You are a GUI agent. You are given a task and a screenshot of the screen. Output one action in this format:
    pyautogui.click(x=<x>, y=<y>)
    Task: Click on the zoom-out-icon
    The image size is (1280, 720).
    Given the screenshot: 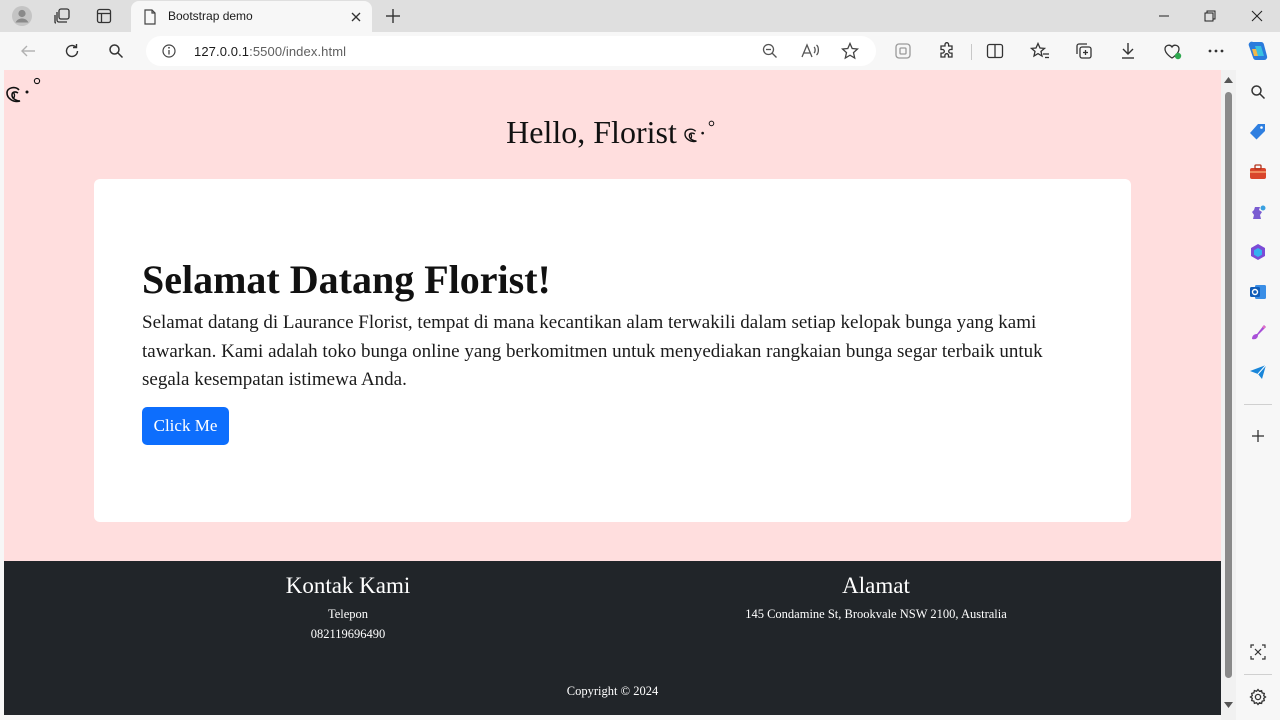 What is the action you would take?
    pyautogui.click(x=770, y=51)
    